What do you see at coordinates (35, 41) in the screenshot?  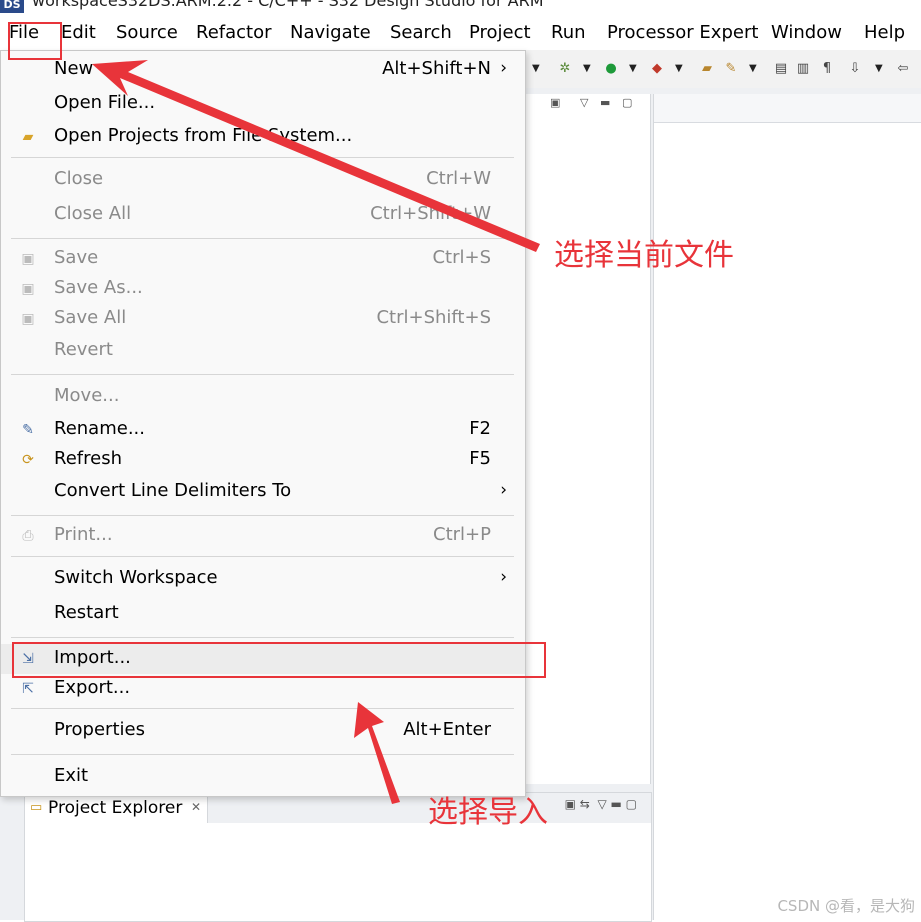 I see `annotation-box-file-menu` at bounding box center [35, 41].